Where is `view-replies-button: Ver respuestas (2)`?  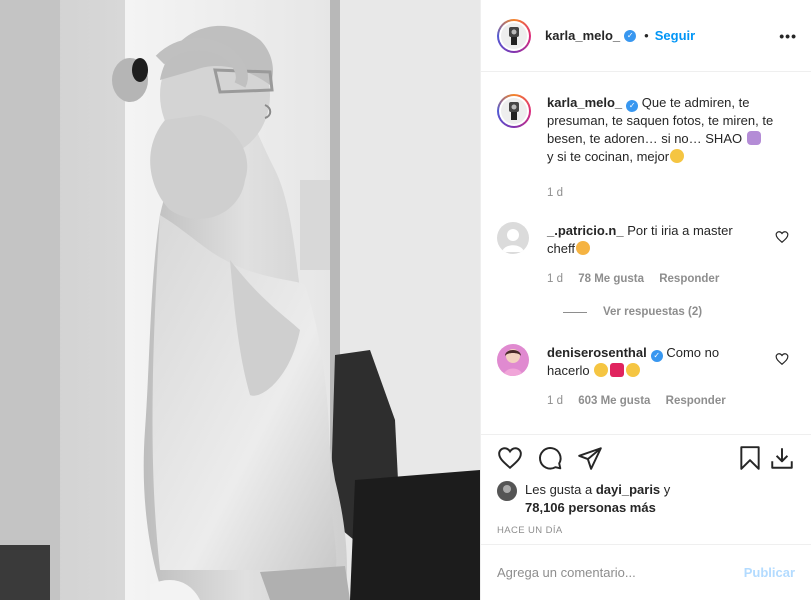 view-replies-button: Ver respuestas (2) is located at coordinates (679, 312).